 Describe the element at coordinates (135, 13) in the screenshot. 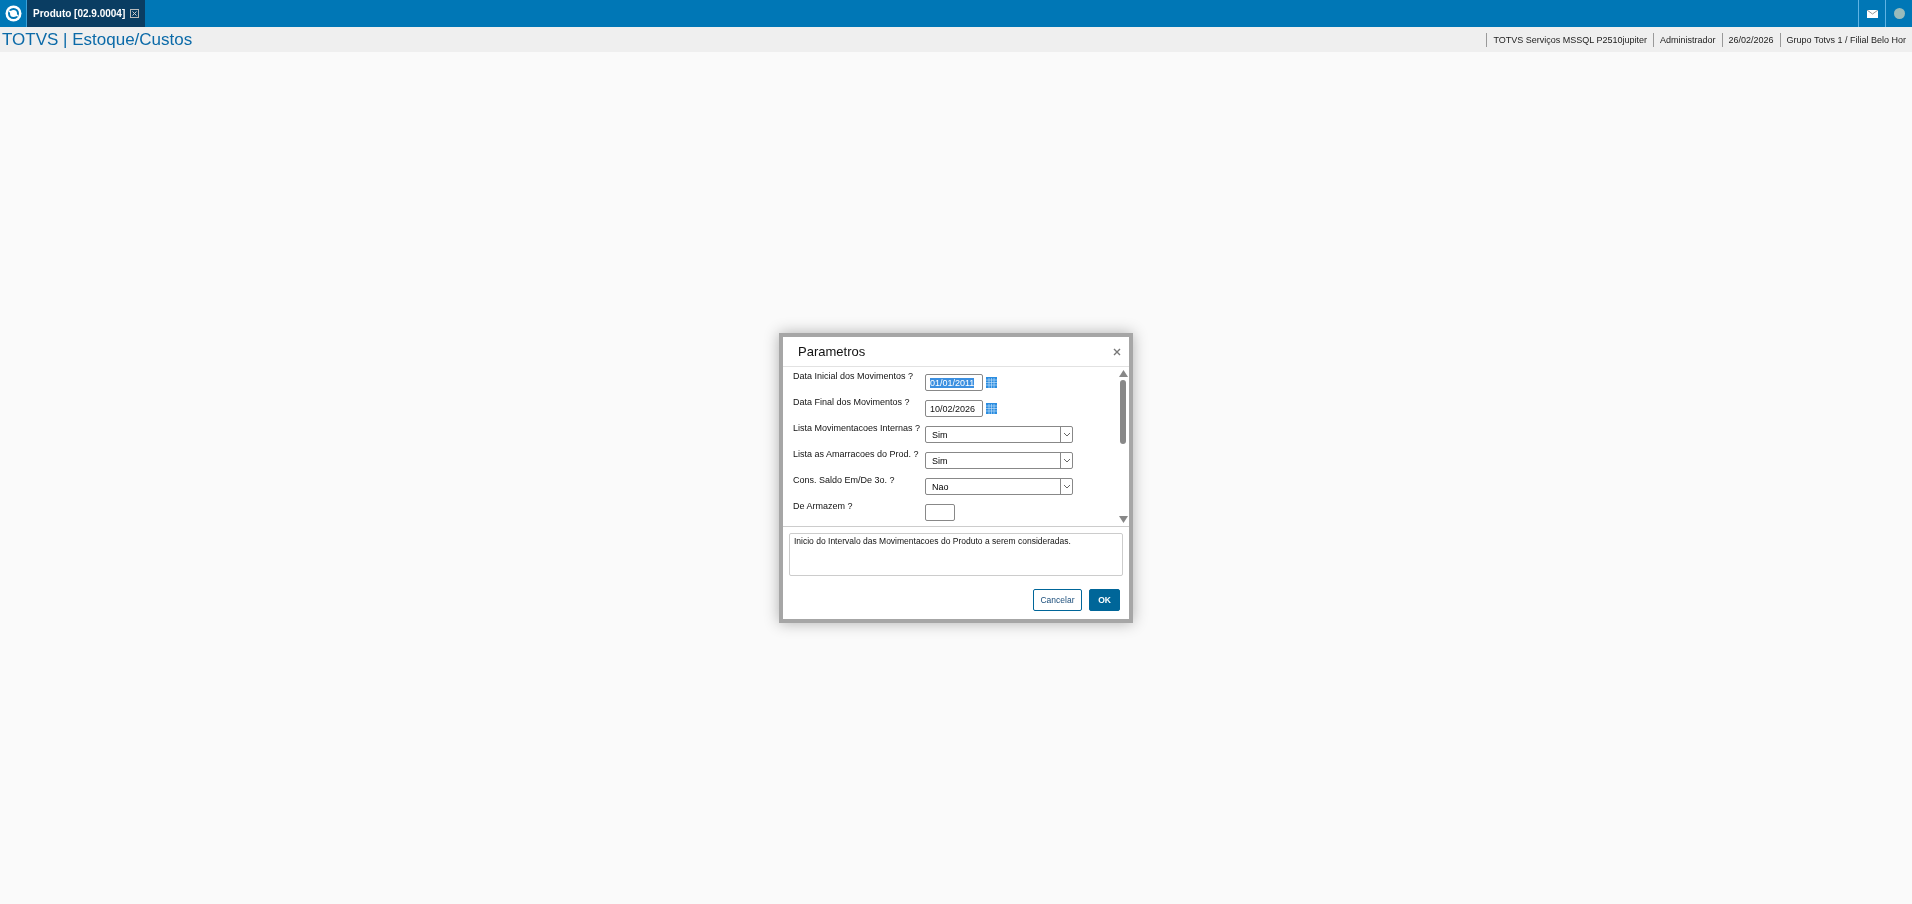

I see `close-icon` at that location.